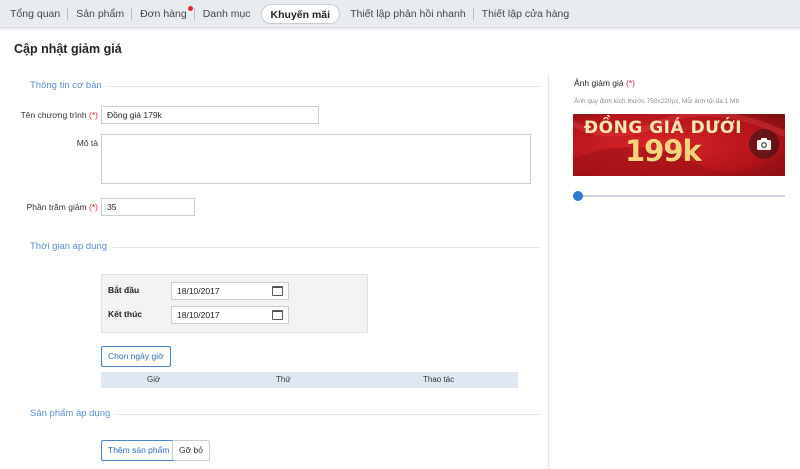 Image resolution: width=800 pixels, height=469 pixels. What do you see at coordinates (125, 314) in the screenshot?
I see `end-date-label: Kết thúc` at bounding box center [125, 314].